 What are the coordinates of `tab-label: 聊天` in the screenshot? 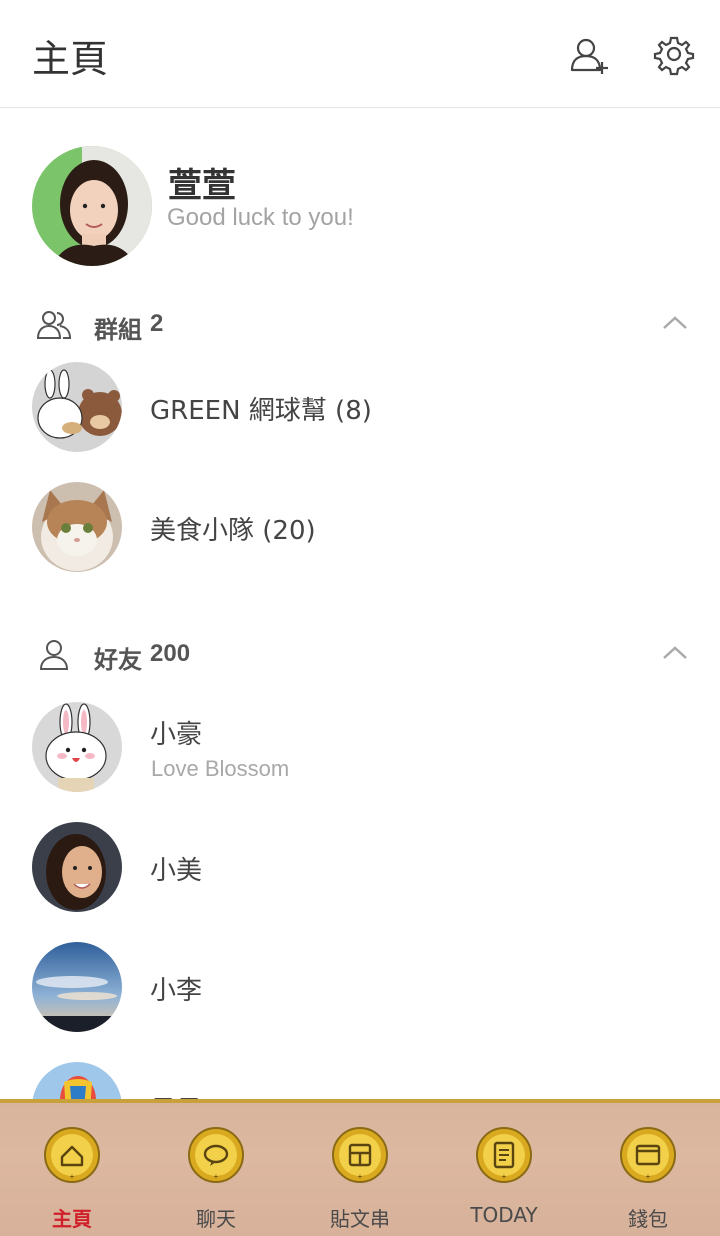 It's located at (216, 1219).